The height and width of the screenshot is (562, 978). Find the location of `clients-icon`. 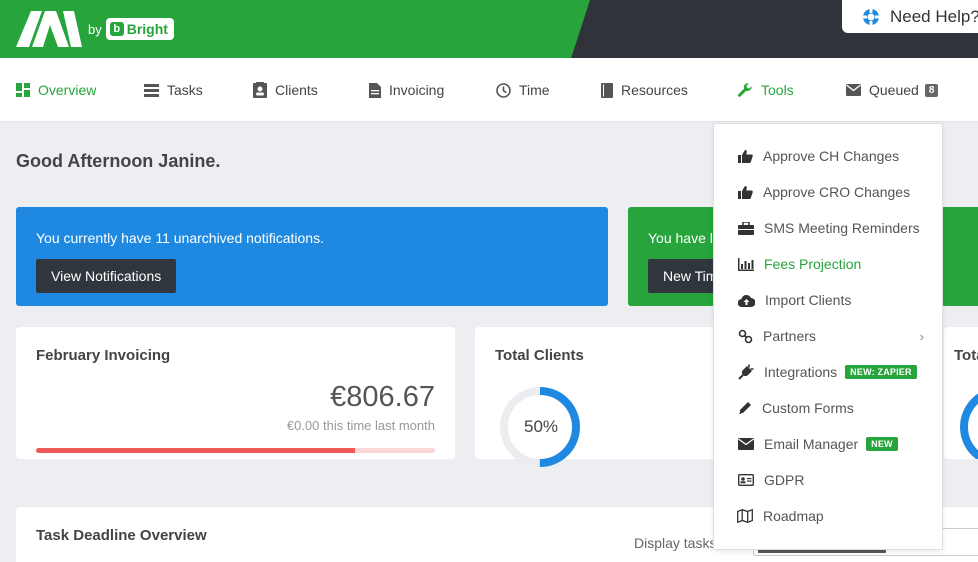

clients-icon is located at coordinates (260, 90).